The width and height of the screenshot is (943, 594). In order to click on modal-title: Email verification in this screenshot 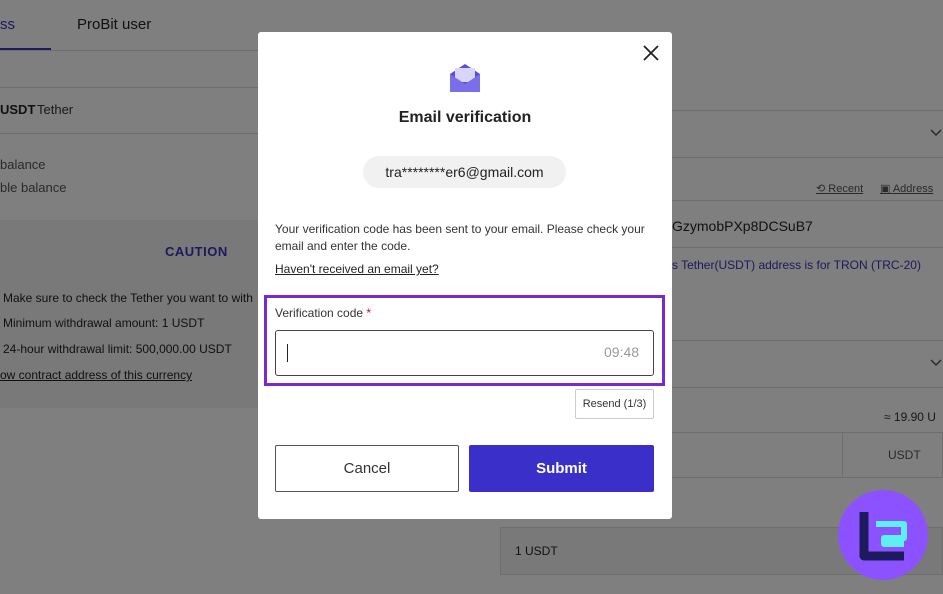, I will do `click(465, 117)`.